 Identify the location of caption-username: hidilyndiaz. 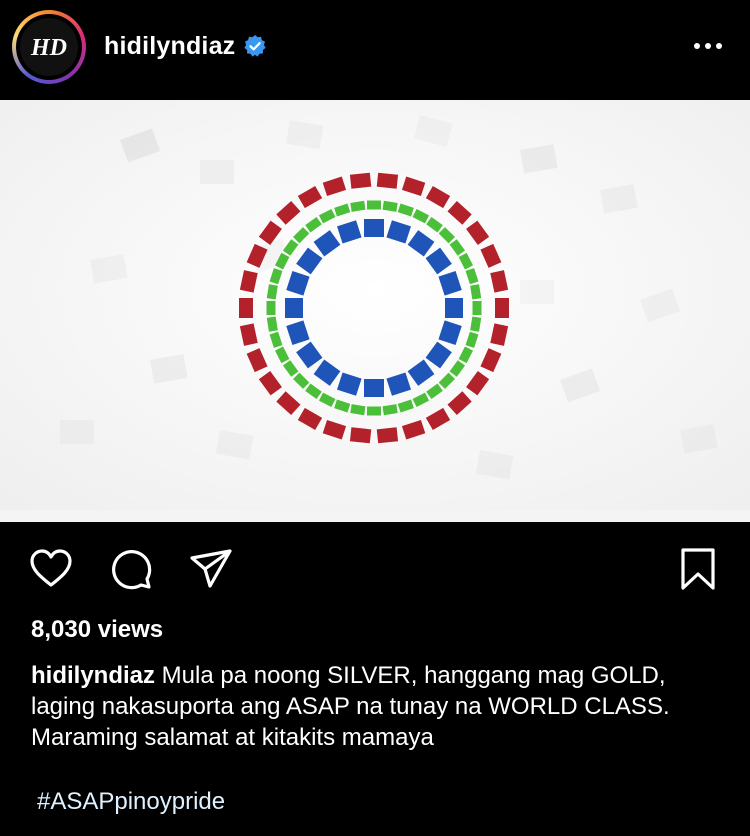
(93, 675).